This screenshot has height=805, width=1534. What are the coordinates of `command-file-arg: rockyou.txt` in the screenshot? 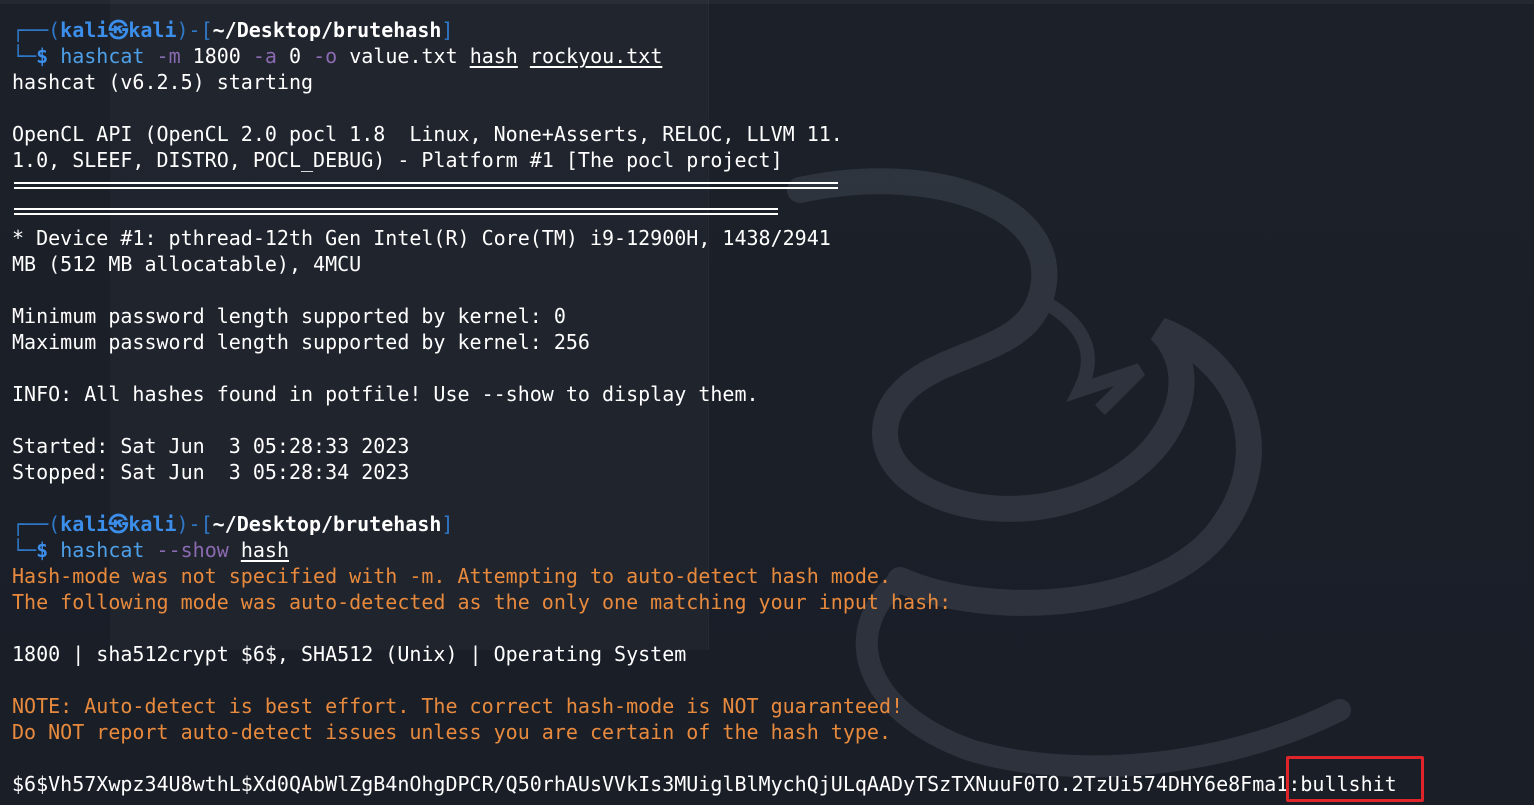 It's located at (596, 56).